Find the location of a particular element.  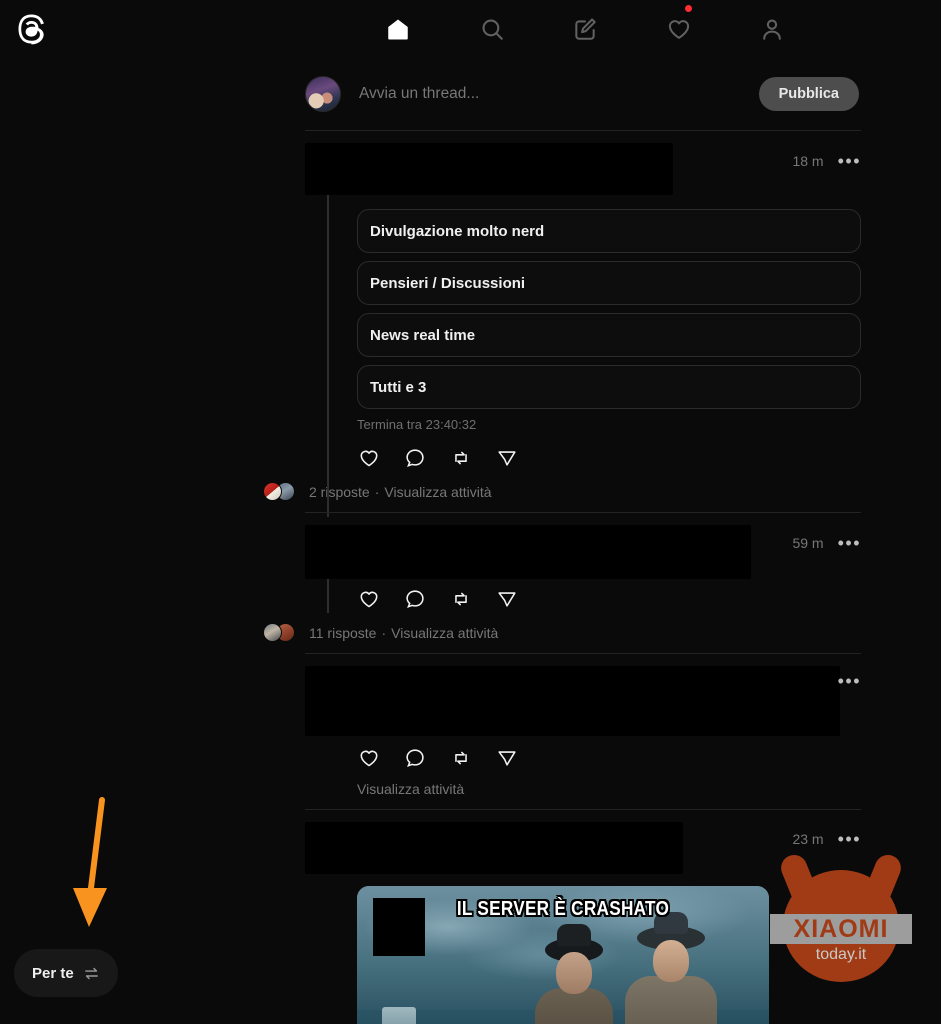

poll-option-label: Pensieri / Discussioni is located at coordinates (448, 283).